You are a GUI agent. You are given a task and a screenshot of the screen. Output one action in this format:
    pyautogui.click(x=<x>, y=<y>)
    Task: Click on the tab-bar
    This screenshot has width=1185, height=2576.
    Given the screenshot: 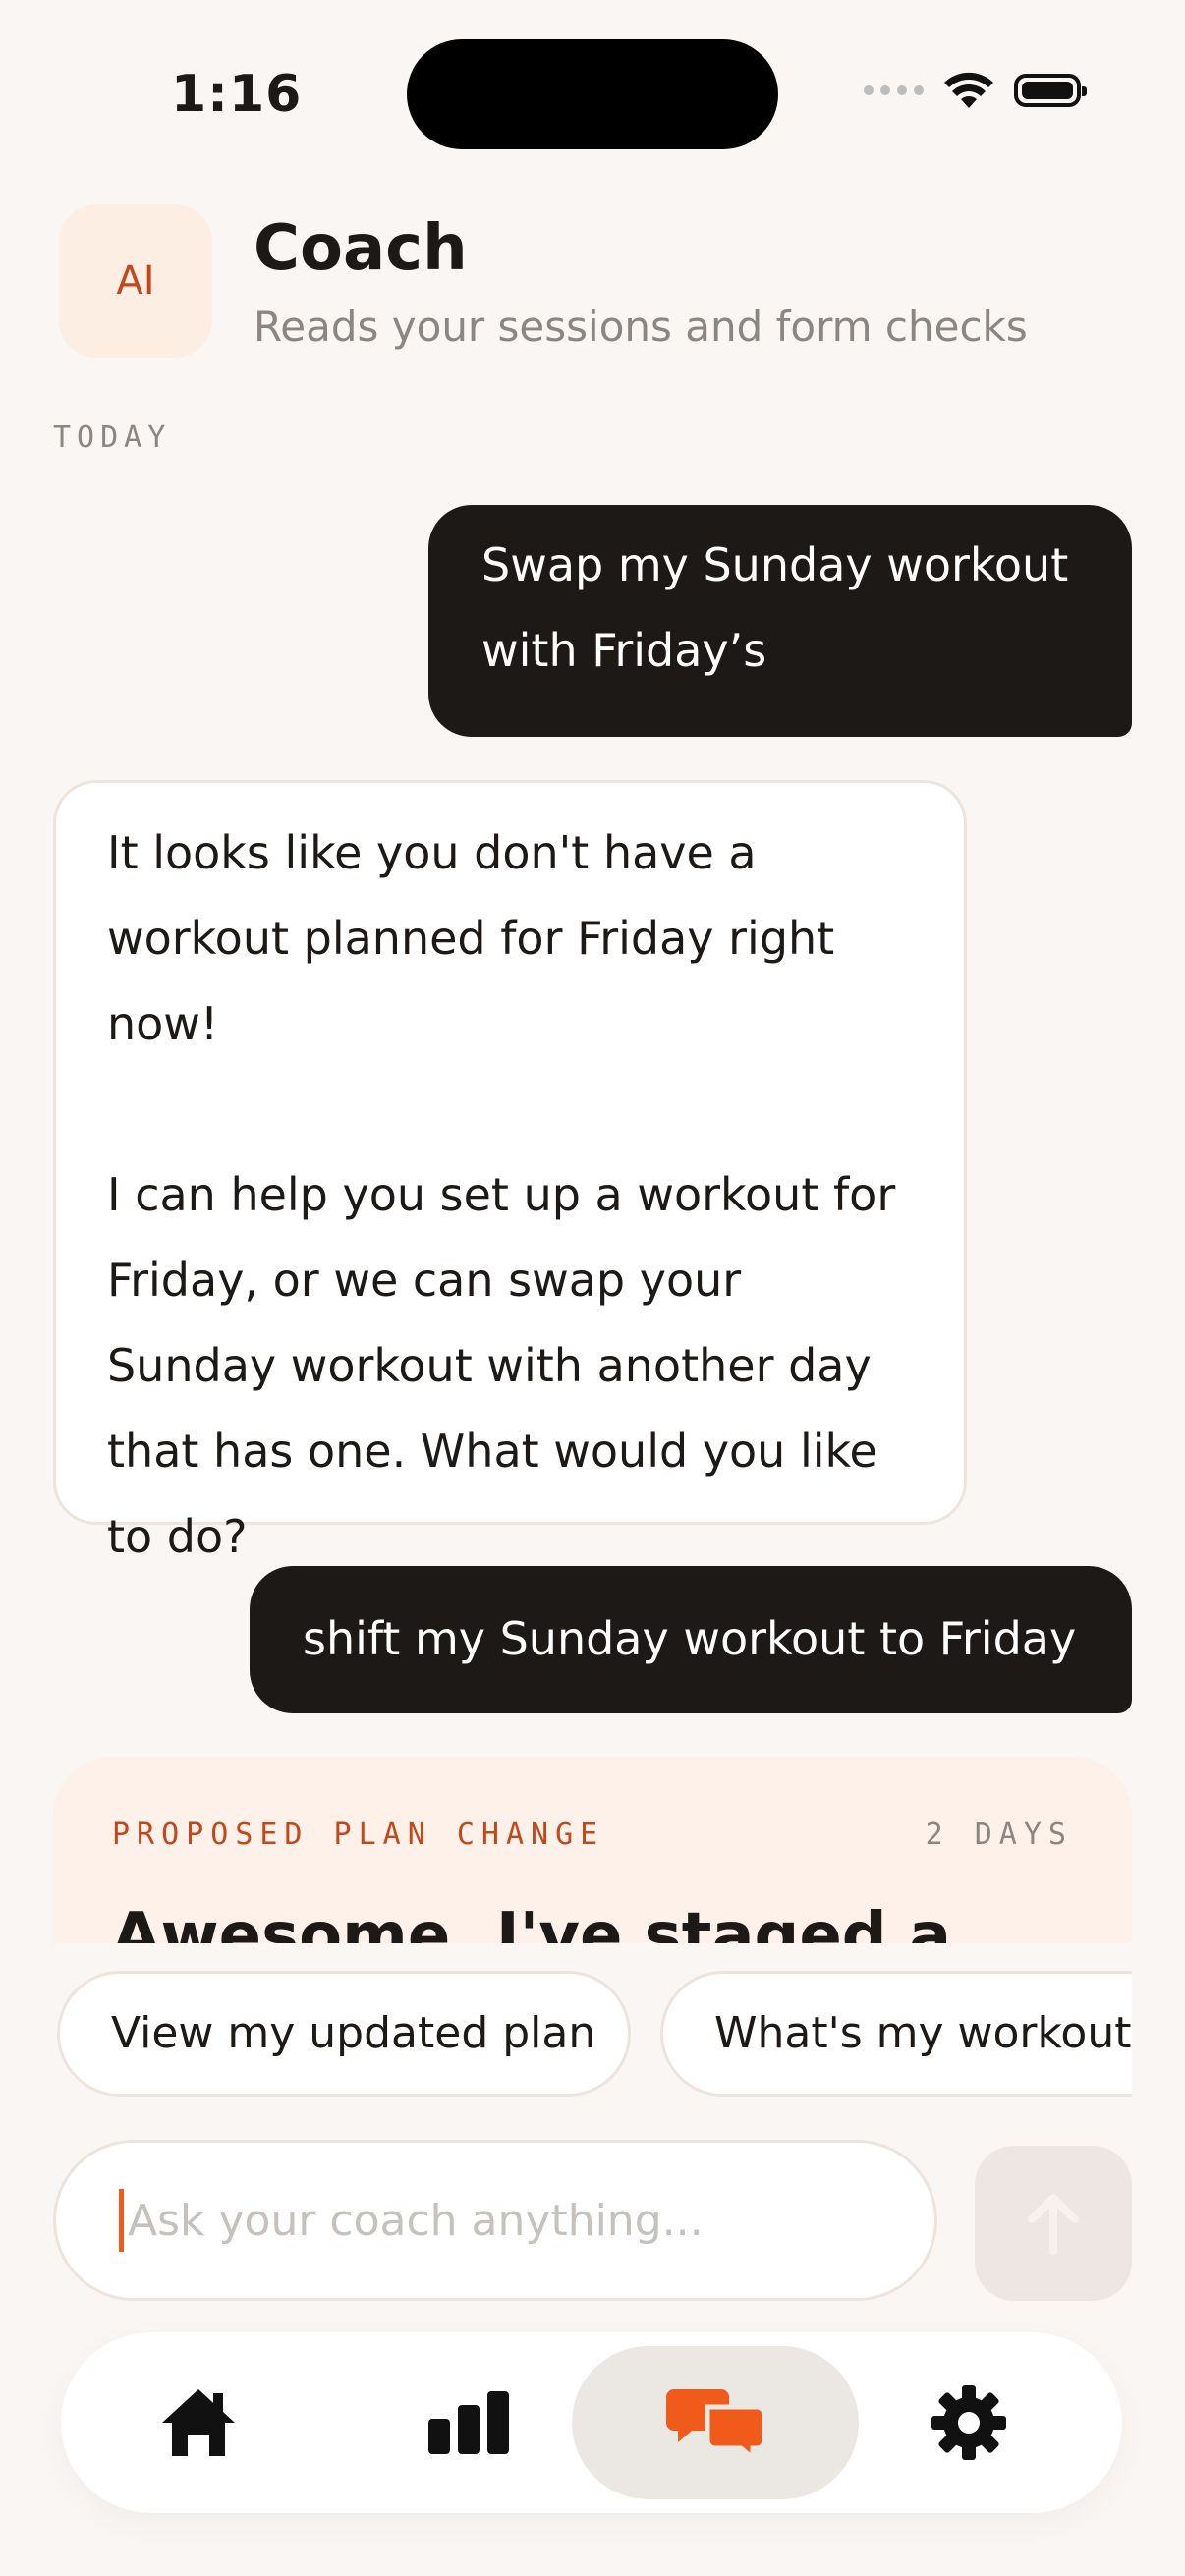 What is the action you would take?
    pyautogui.click(x=592, y=2422)
    